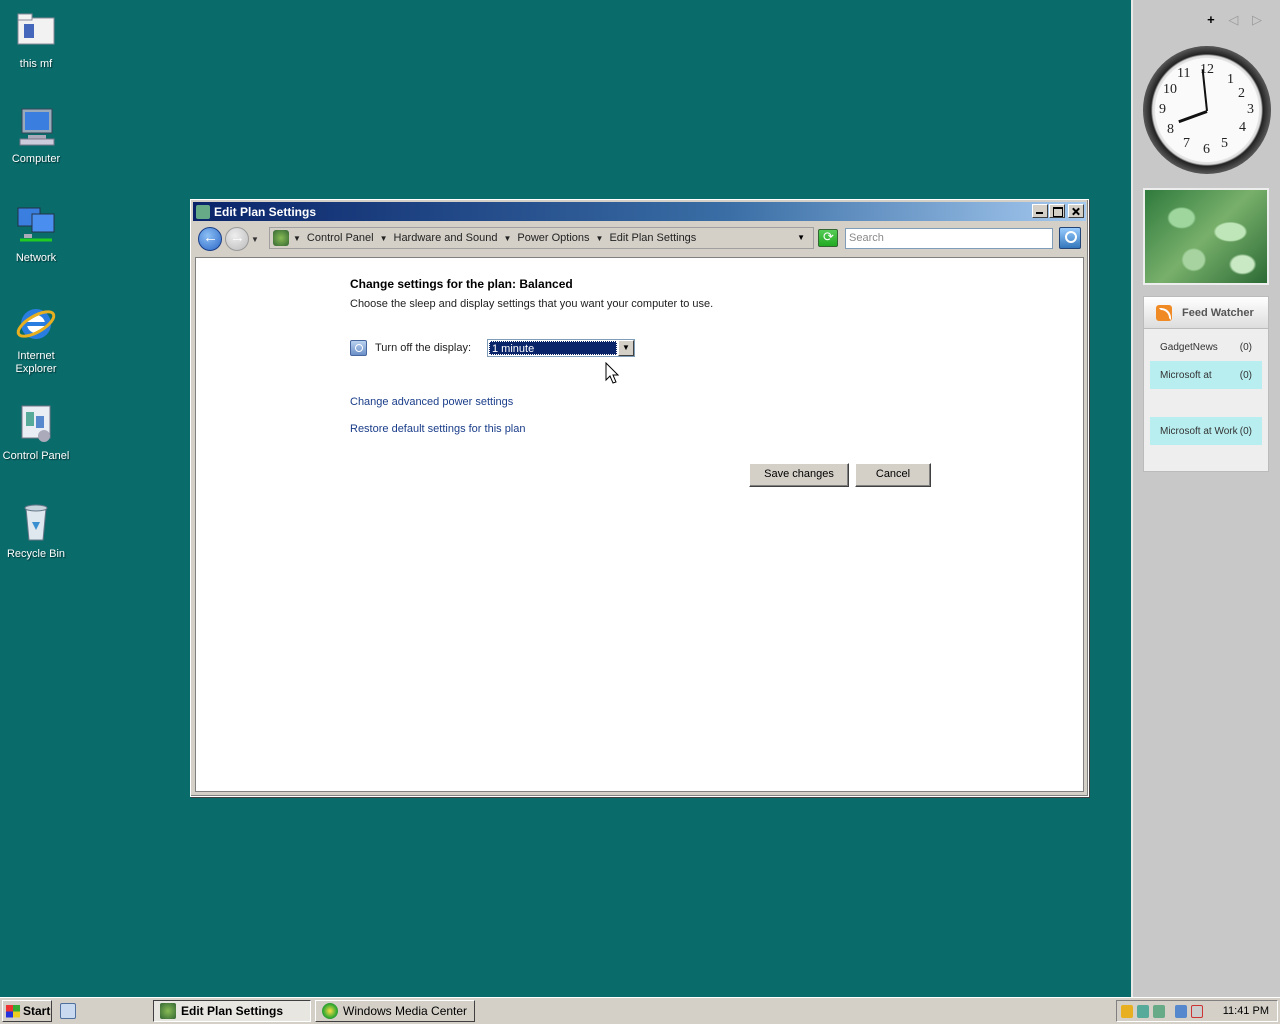  I want to click on slideshow-gadget, so click(1206, 236).